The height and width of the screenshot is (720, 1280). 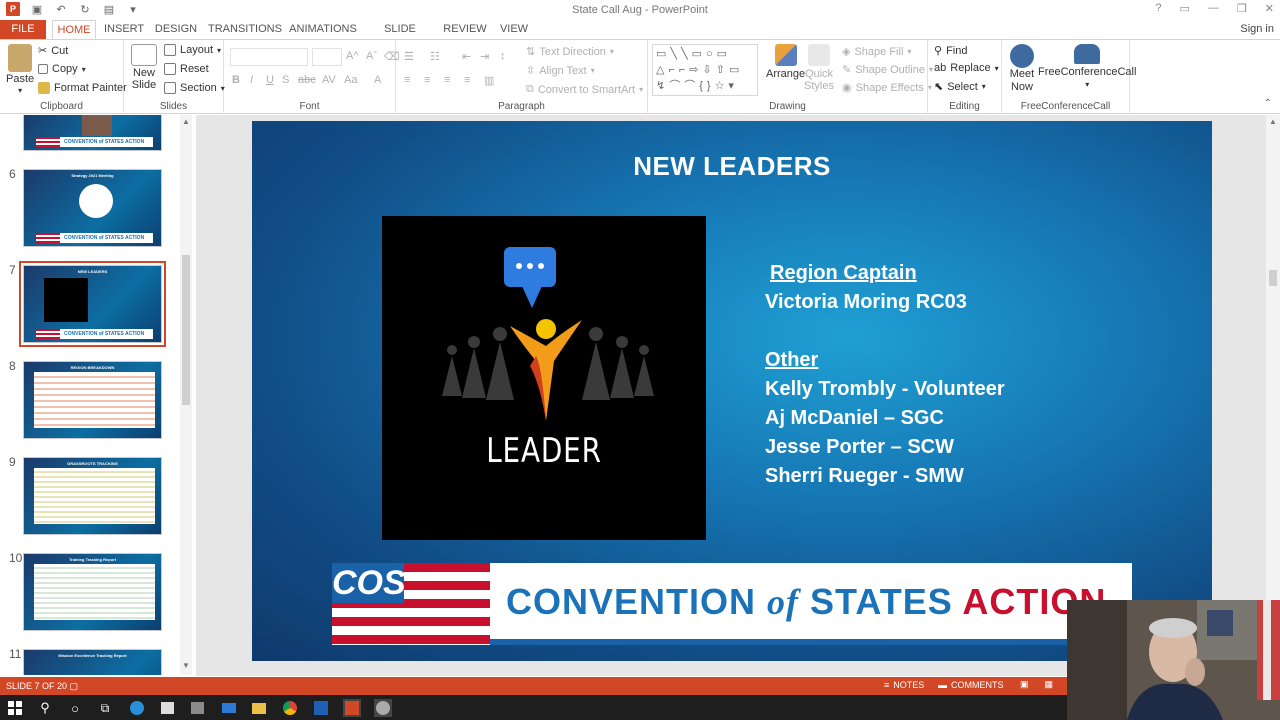 What do you see at coordinates (192, 50) in the screenshot?
I see `layout-button: Layout ▾` at bounding box center [192, 50].